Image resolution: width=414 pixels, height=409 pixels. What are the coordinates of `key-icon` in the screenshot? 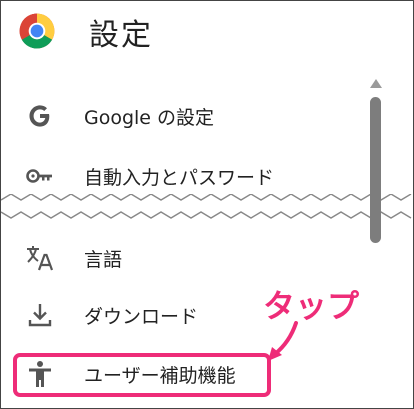 It's located at (39, 176).